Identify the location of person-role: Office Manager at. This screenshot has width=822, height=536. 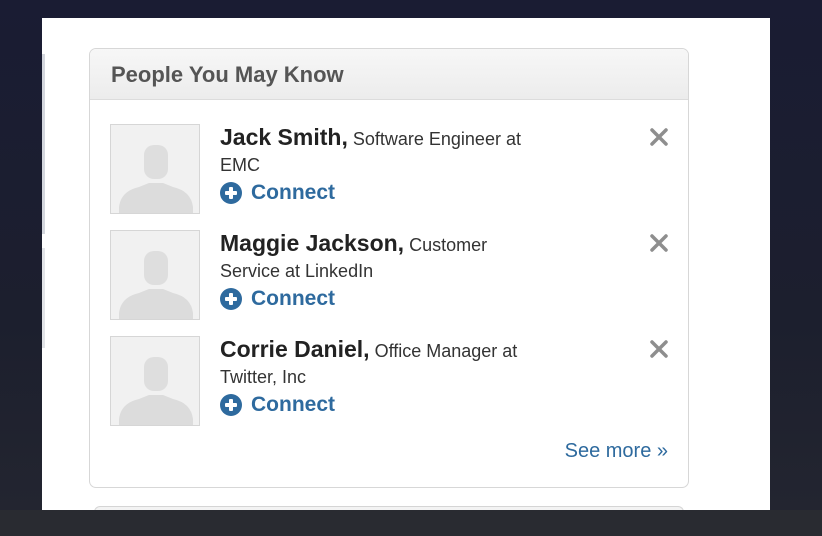
(446, 351).